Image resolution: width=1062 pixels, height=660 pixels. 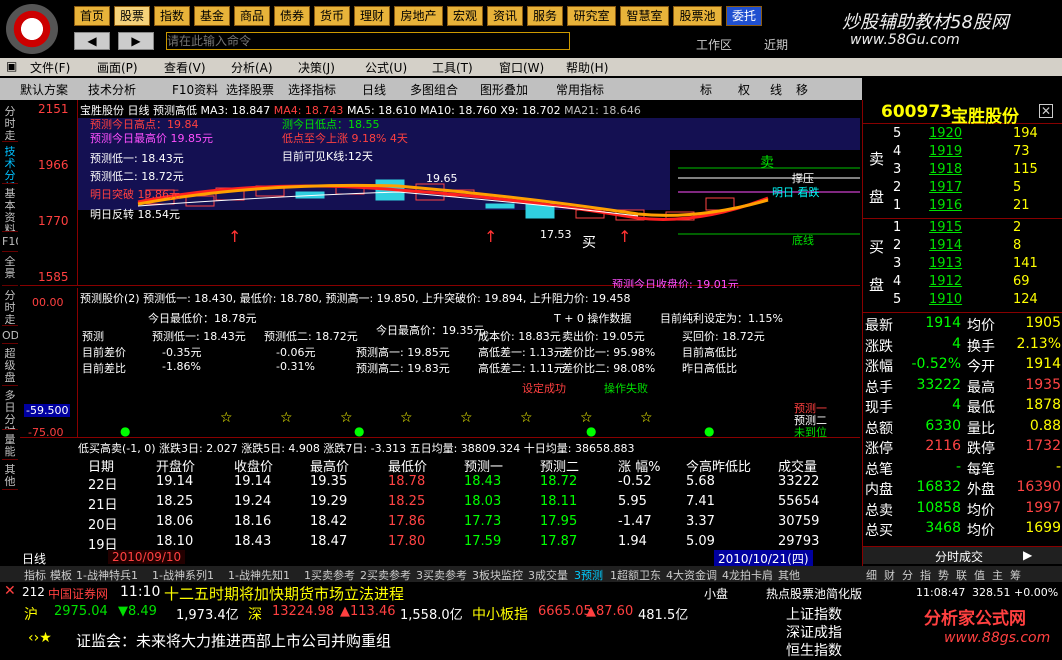 I want to click on menu-item: 公式(U), so click(x=386, y=67).